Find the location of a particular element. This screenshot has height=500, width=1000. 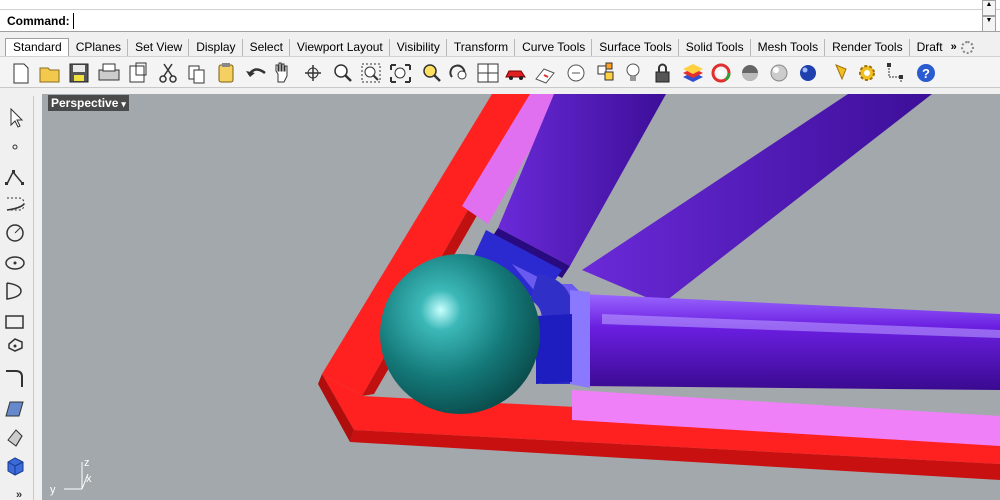

scroll-down-button: ▼ is located at coordinates (989, 24).